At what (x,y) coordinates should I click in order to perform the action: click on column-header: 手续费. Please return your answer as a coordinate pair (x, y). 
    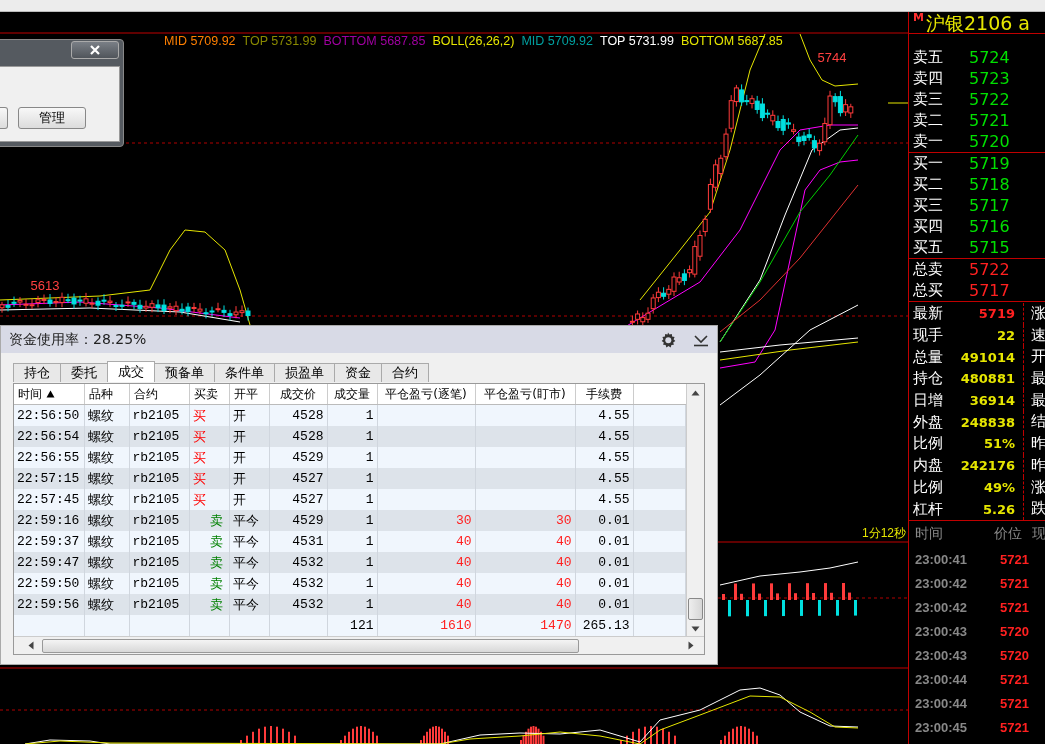
    Looking at the image, I should click on (604, 394).